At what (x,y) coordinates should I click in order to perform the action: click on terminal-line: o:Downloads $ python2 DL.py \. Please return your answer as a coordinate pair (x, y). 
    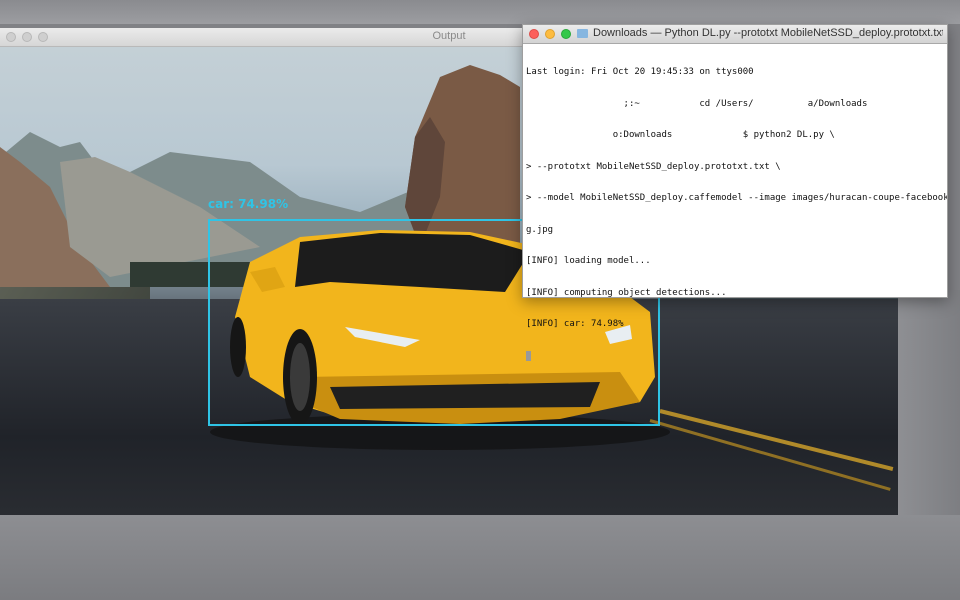
    Looking at the image, I should click on (680, 135).